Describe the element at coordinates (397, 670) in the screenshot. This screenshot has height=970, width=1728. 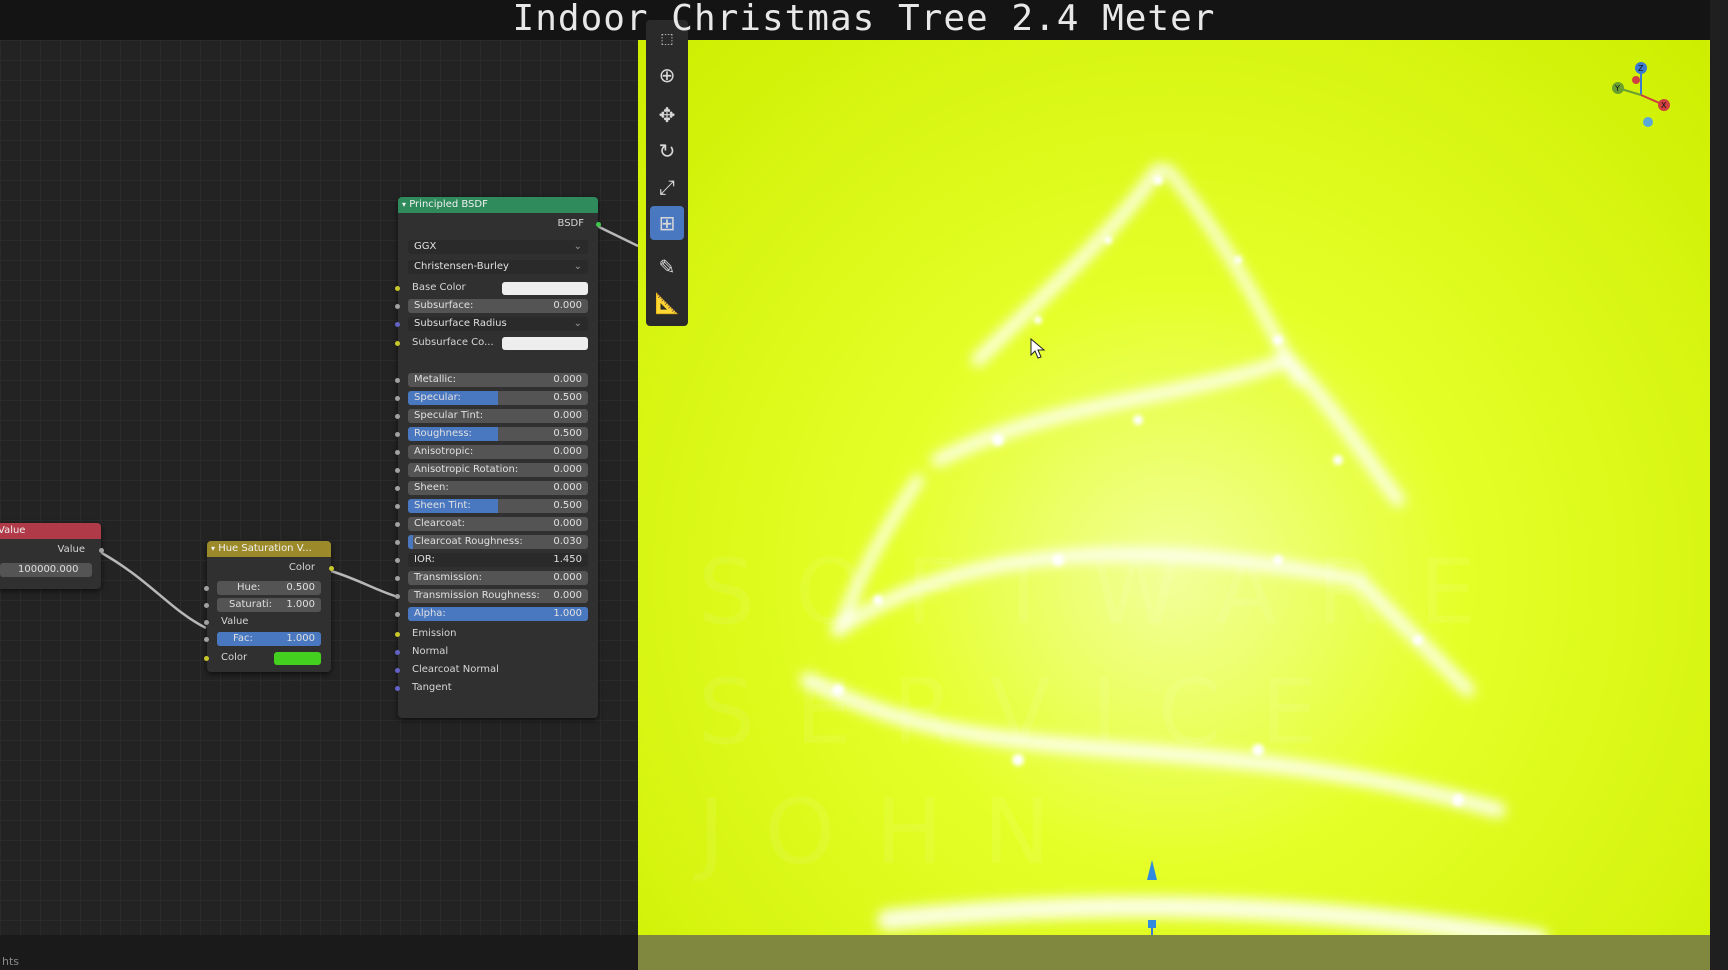
I see `clearcoat-normal-socket` at that location.